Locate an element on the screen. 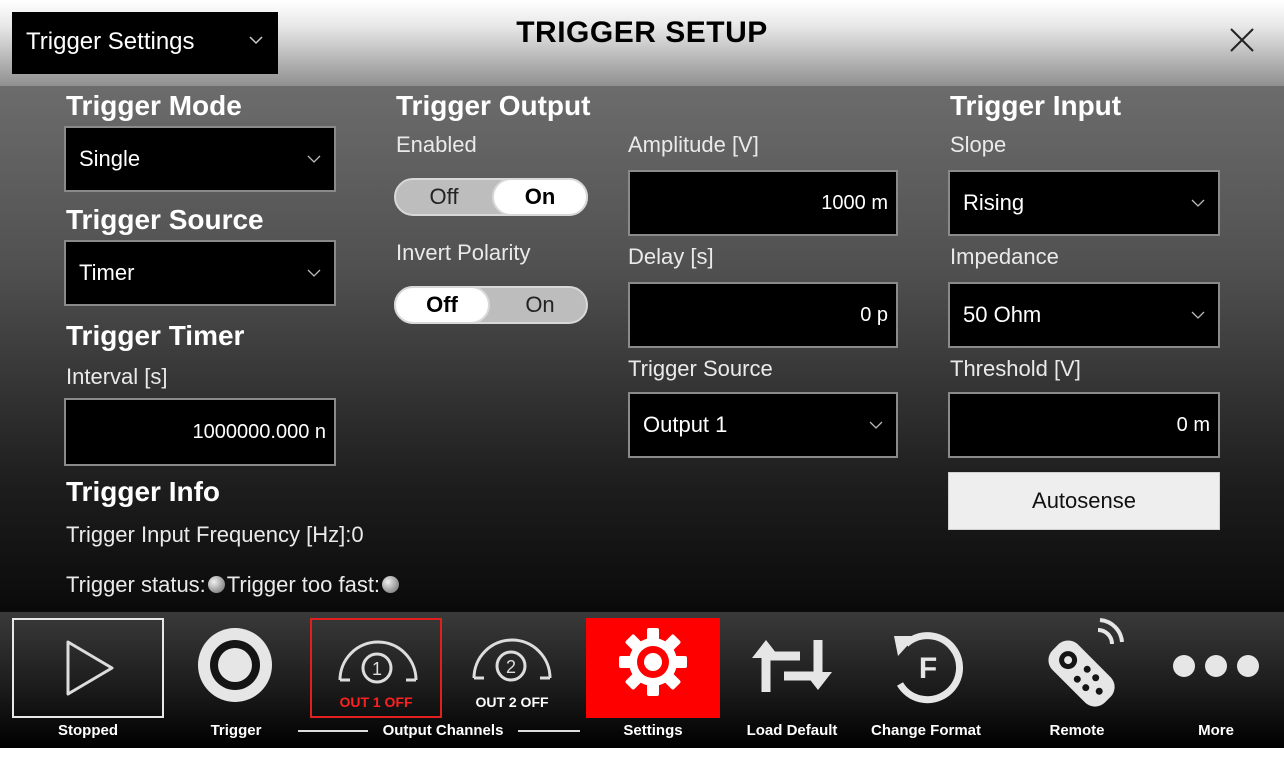  slope-select: Rising is located at coordinates (1084, 203).